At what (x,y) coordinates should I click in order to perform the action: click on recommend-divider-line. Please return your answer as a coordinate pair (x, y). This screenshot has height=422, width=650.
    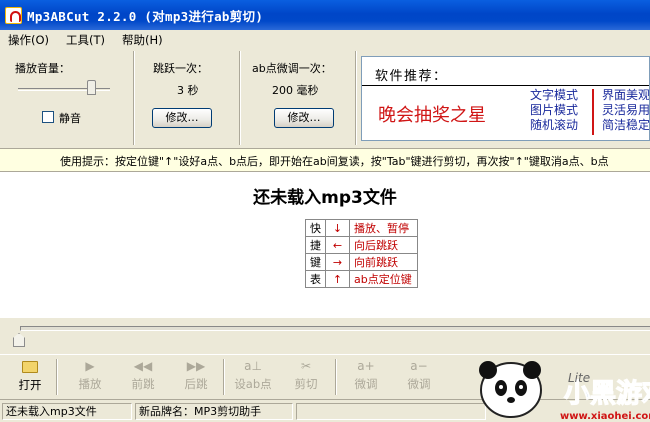
    Looking at the image, I should click on (505, 85).